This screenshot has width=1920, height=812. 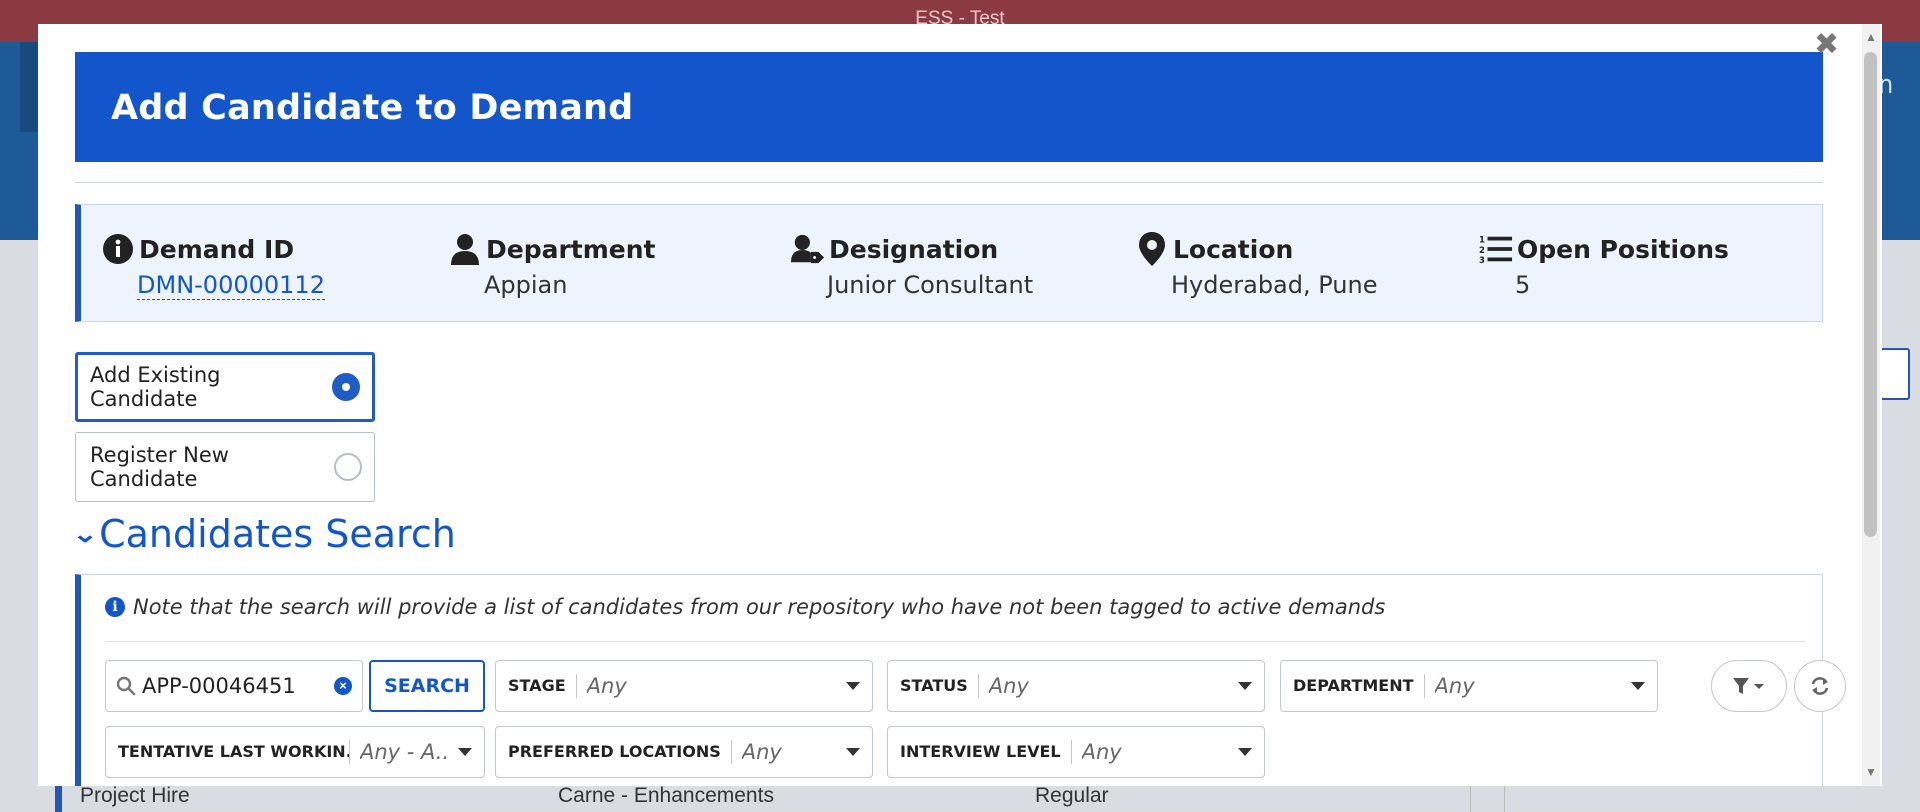 What do you see at coordinates (1623, 249) in the screenshot?
I see `open-positions-label: Open Positions` at bounding box center [1623, 249].